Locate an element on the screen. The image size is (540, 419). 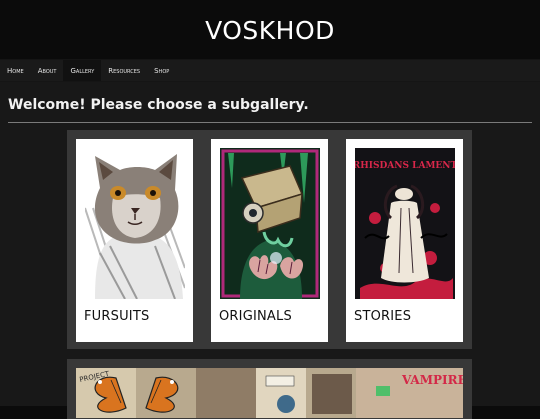
originals-thumbnail is located at coordinates (270, 223).